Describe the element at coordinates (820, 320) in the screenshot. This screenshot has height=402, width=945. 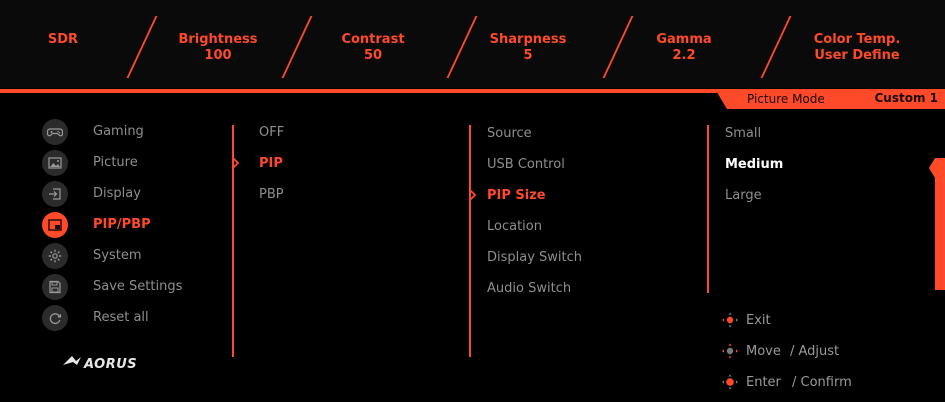
I see `hint-exit: Exit` at that location.